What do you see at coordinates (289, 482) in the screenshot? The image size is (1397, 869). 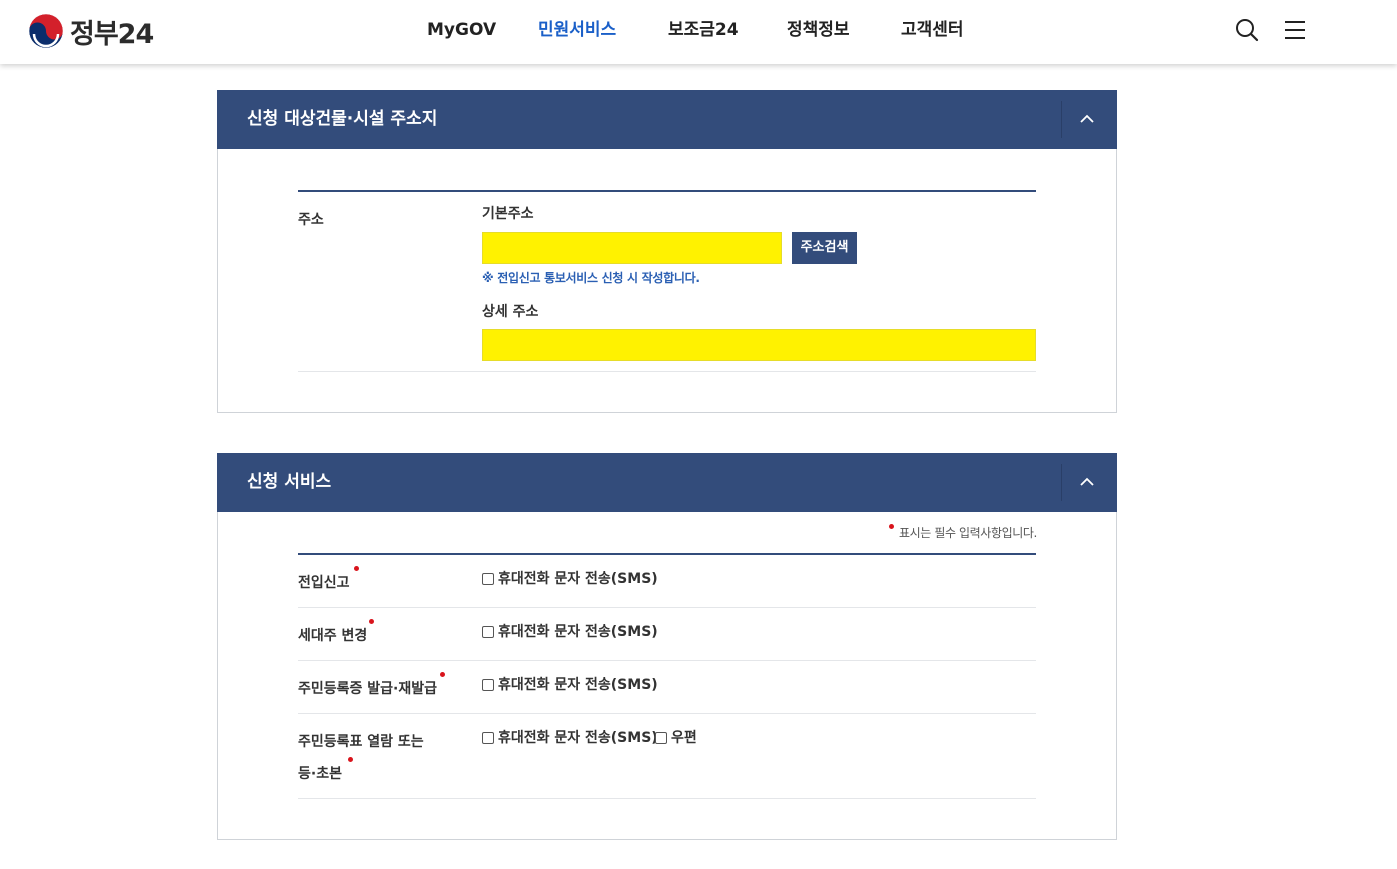 I see `service-panel-title: 신청 서비스` at bounding box center [289, 482].